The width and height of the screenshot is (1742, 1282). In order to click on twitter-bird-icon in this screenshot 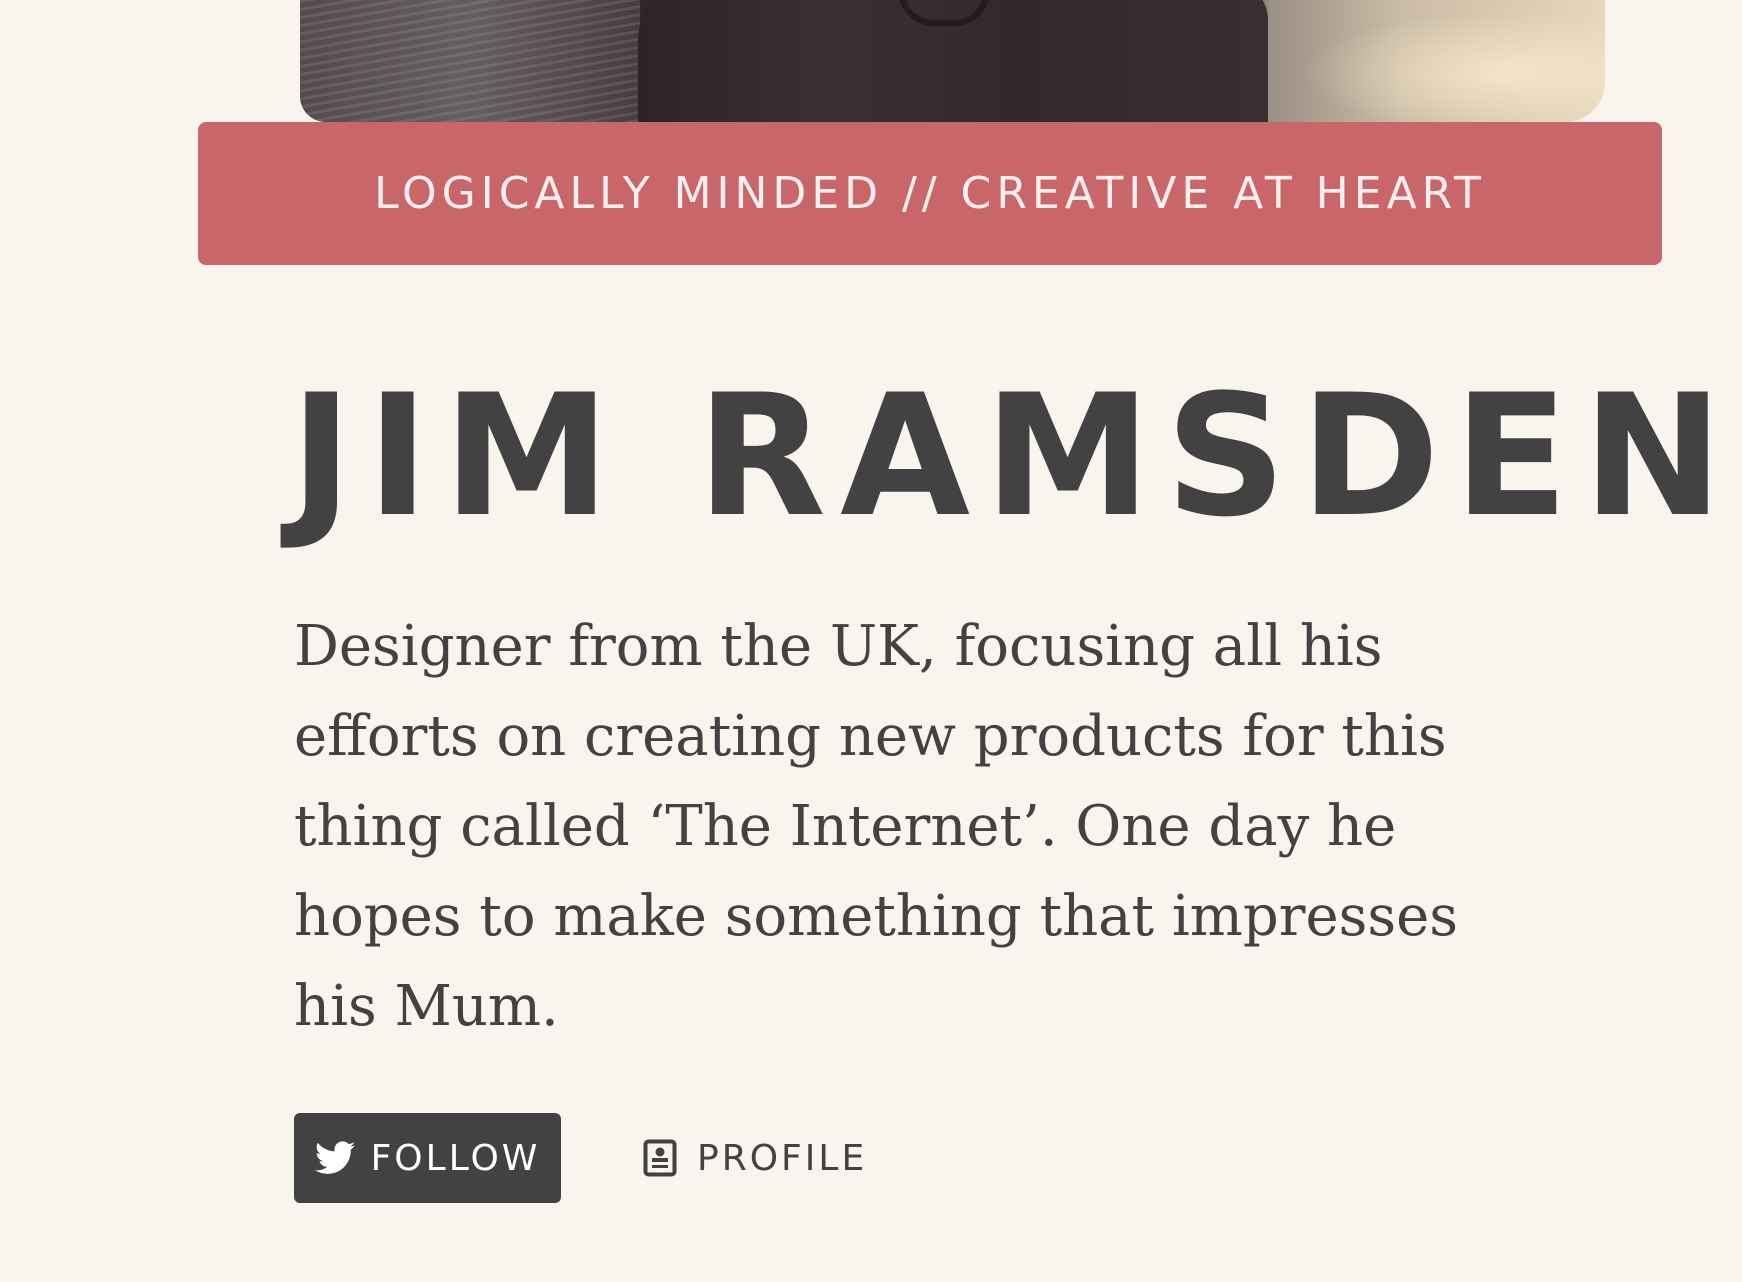, I will do `click(334, 1158)`.